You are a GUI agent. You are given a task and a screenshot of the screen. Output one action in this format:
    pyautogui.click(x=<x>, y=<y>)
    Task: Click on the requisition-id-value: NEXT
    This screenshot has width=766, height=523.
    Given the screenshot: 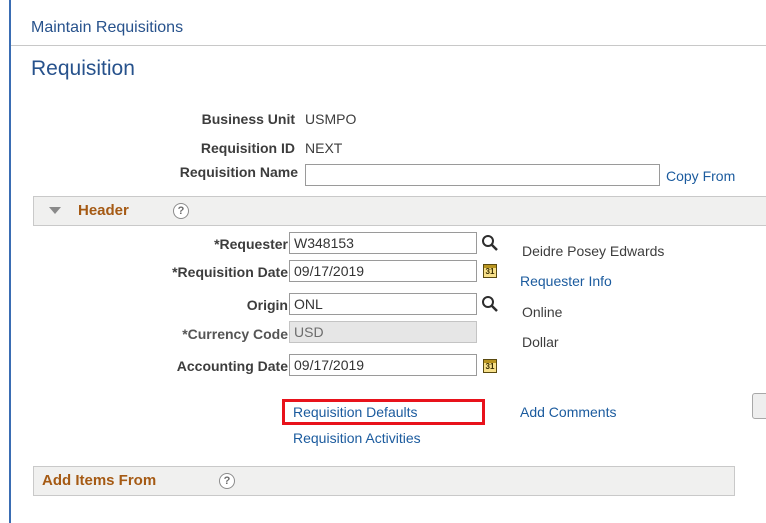 What is the action you would take?
    pyautogui.click(x=324, y=148)
    